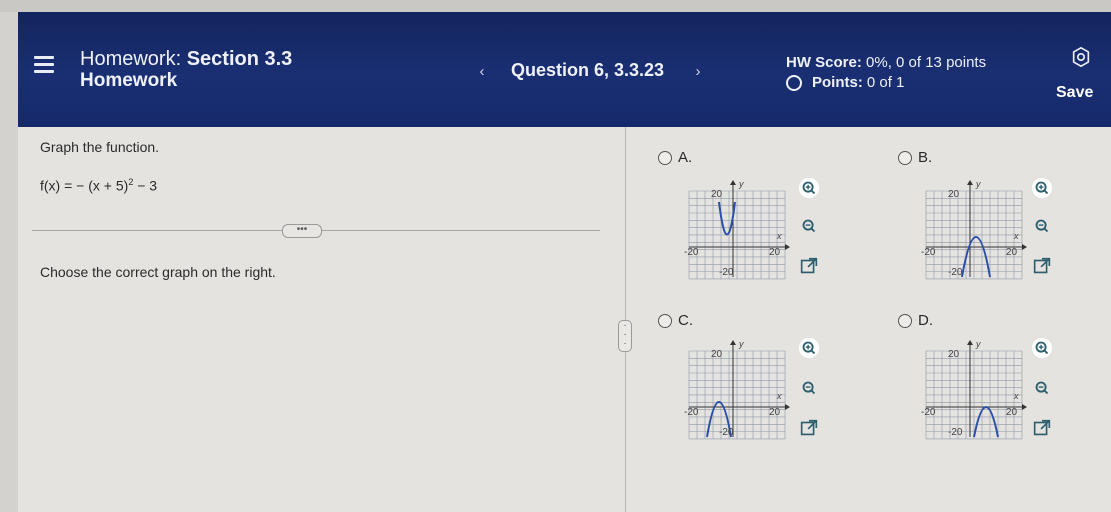 This screenshot has width=1111, height=512. Describe the element at coordinates (1016, 236) in the screenshot. I see `option-b-x-label: x` at that location.